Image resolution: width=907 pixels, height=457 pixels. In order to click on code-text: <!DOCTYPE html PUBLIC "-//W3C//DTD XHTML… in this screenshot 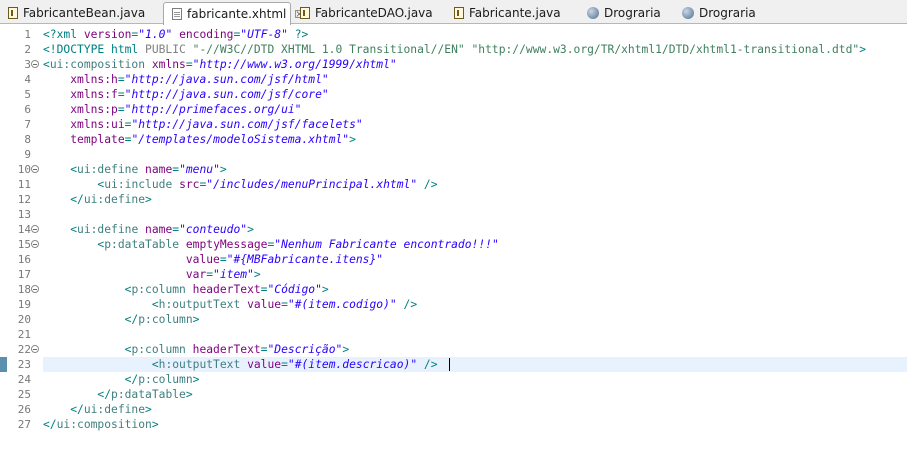, I will do `click(454, 49)`.